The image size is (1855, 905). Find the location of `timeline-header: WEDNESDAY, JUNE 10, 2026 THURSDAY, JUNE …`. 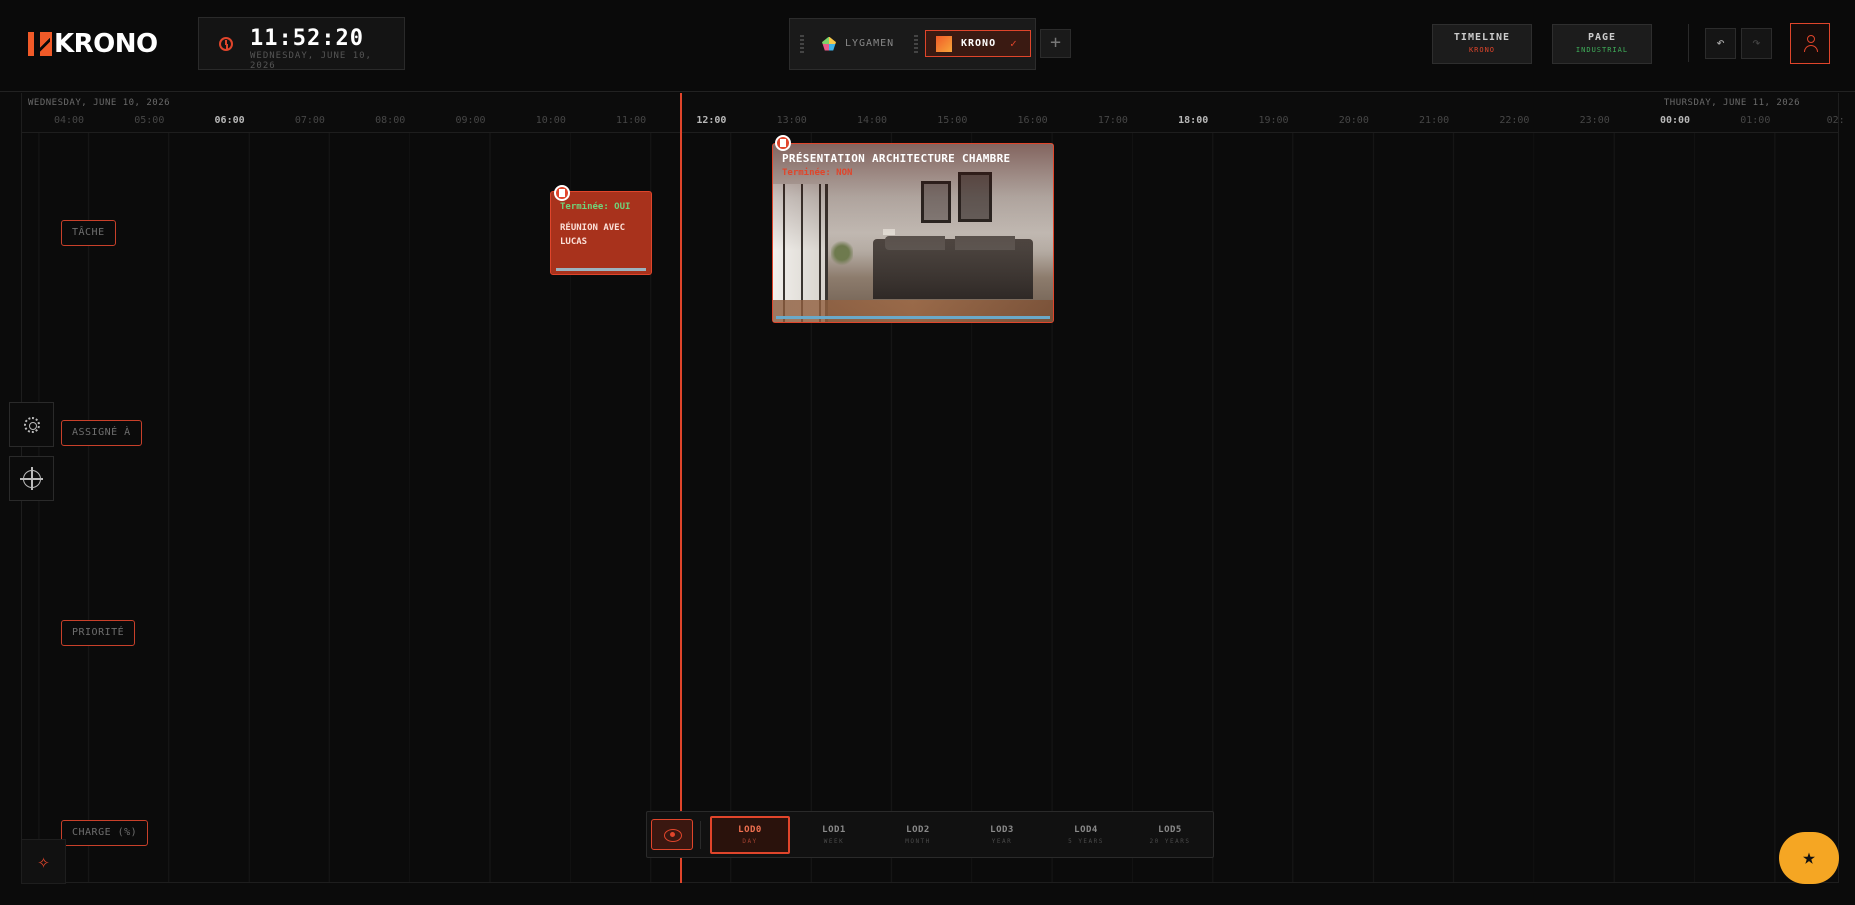

timeline-header: WEDNESDAY, JUNE 10, 2026 THURSDAY, JUNE … is located at coordinates (933, 113).